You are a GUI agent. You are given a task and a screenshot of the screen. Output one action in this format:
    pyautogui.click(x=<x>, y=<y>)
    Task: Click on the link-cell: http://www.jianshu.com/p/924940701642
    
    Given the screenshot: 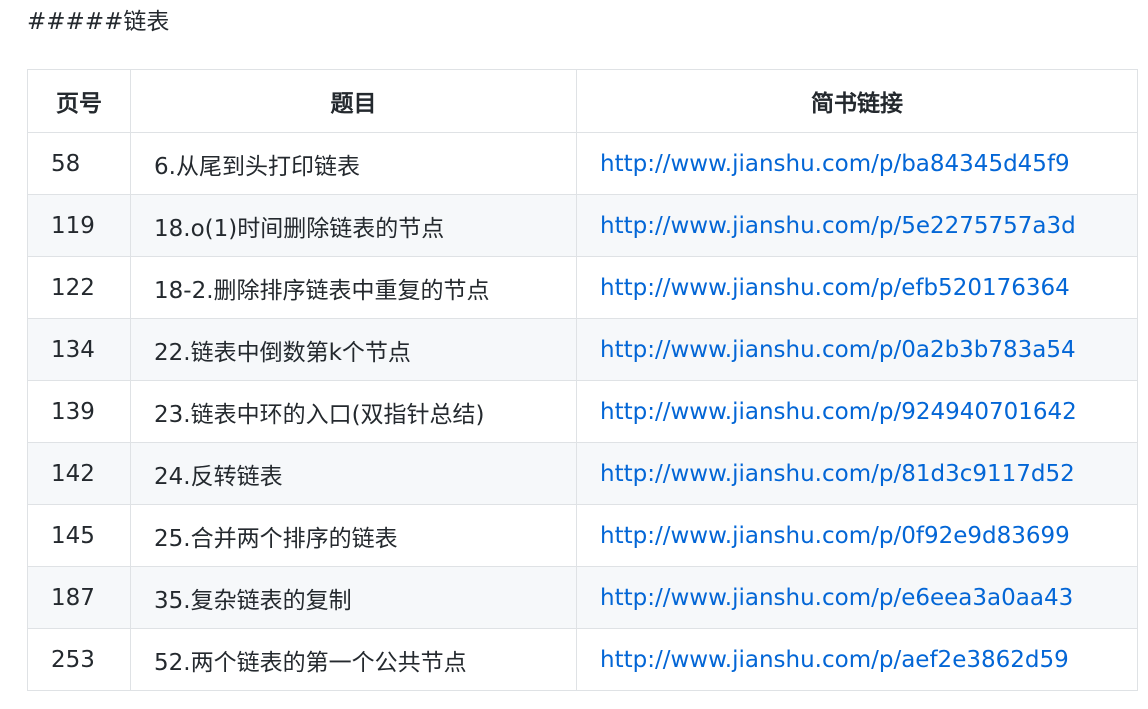 What is the action you would take?
    pyautogui.click(x=857, y=411)
    